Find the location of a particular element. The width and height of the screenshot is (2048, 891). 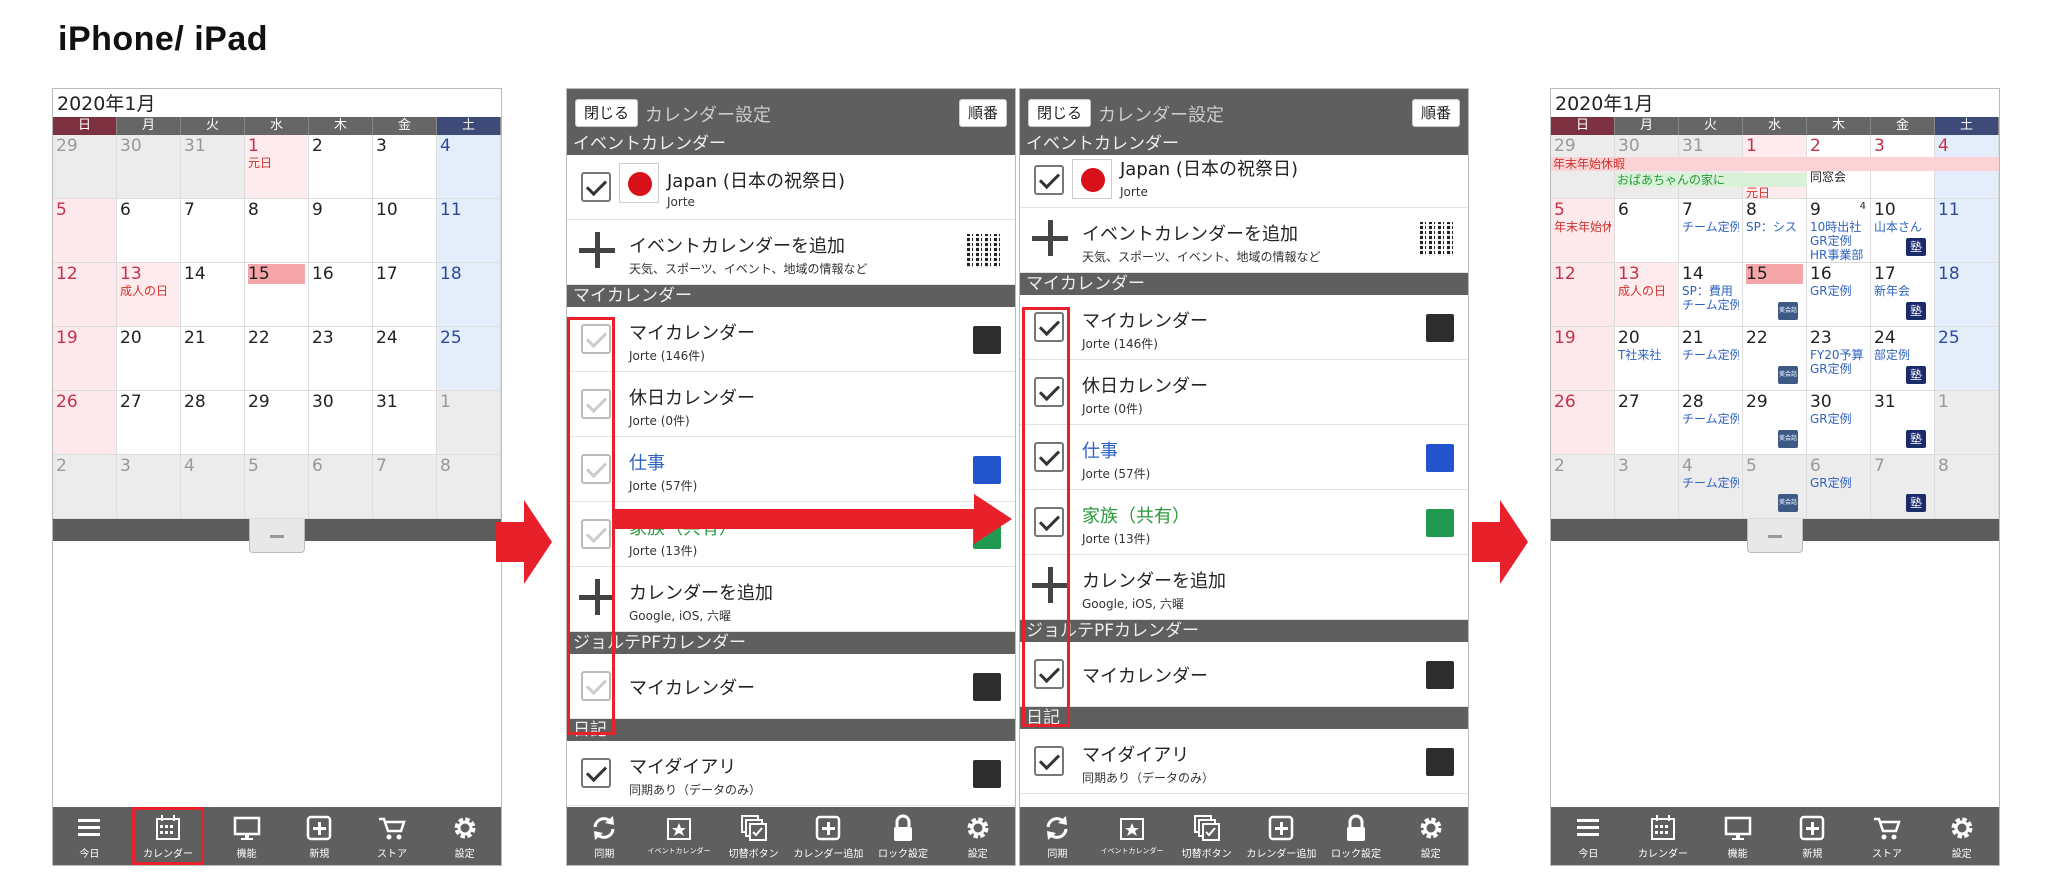

calendar-icon is located at coordinates (168, 827).